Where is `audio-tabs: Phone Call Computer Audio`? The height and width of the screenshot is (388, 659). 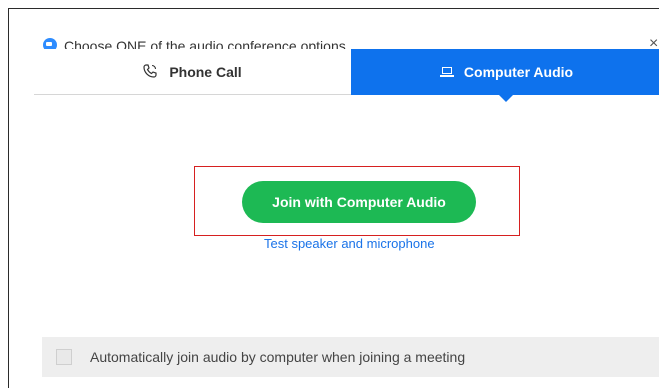 audio-tabs: Phone Call Computer Audio is located at coordinates (346, 75).